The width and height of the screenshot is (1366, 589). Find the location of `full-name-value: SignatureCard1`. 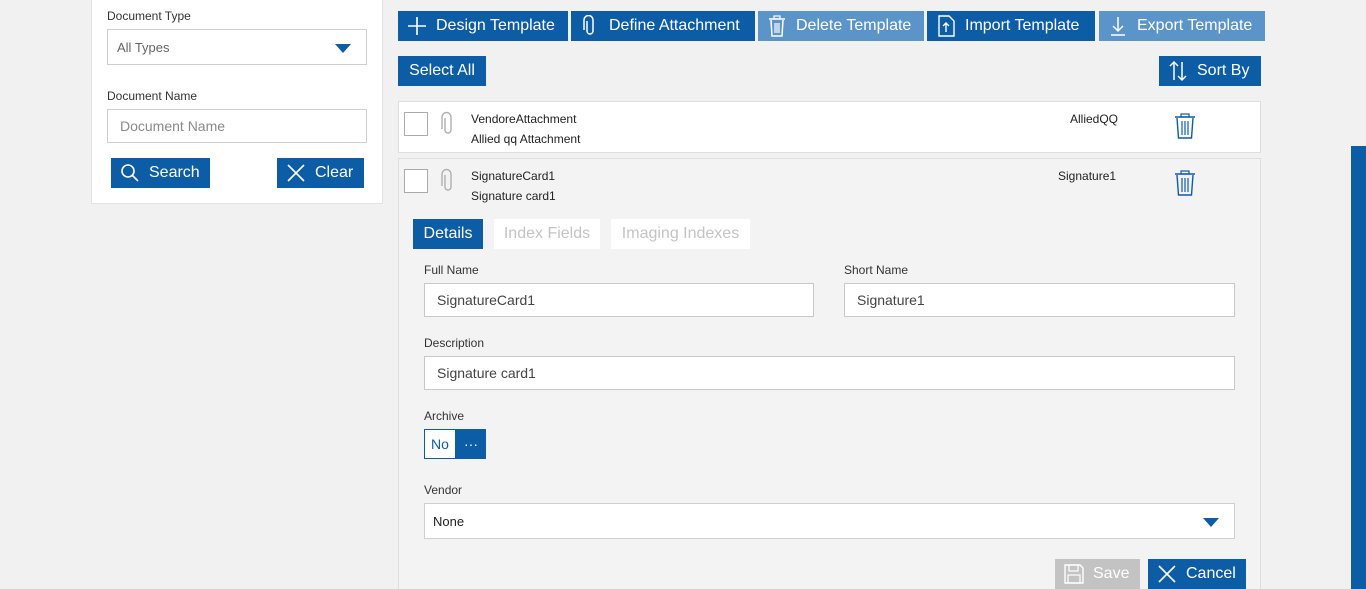

full-name-value: SignatureCard1 is located at coordinates (486, 300).